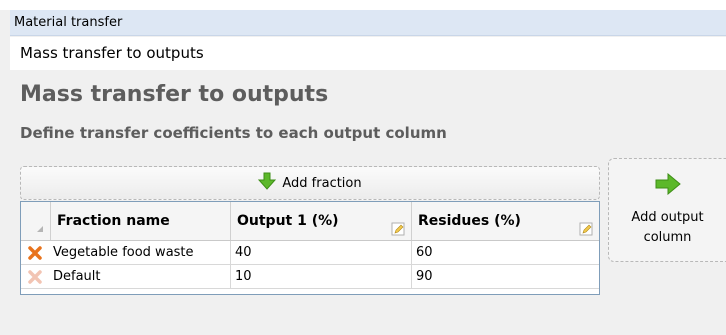  I want to click on output-1-cell: 40, so click(321, 252).